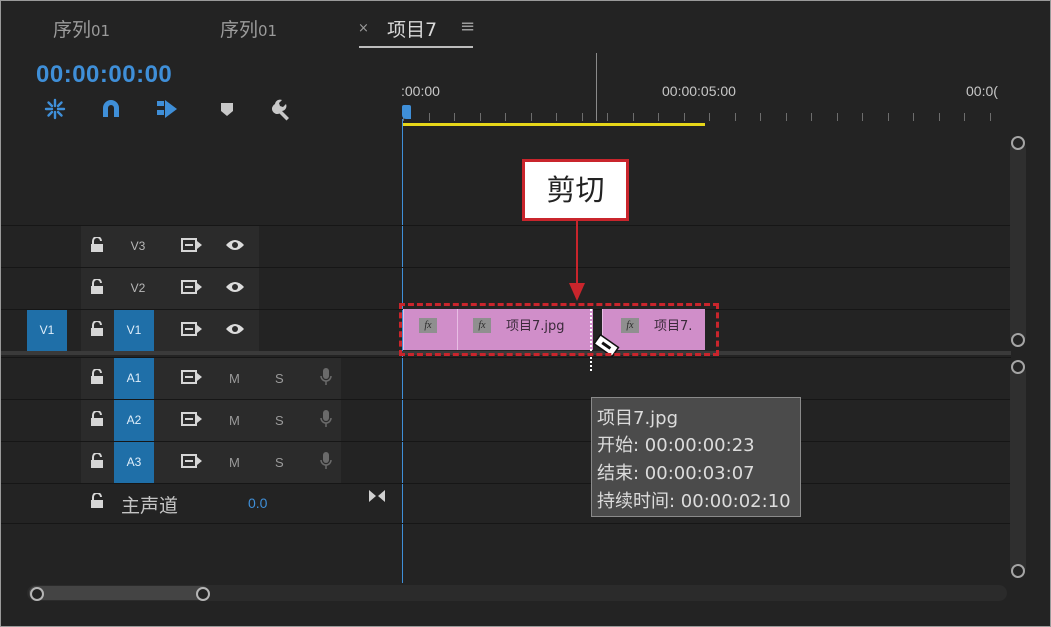  I want to click on tooltip-start: 开始: 00:00:00:23, so click(676, 445).